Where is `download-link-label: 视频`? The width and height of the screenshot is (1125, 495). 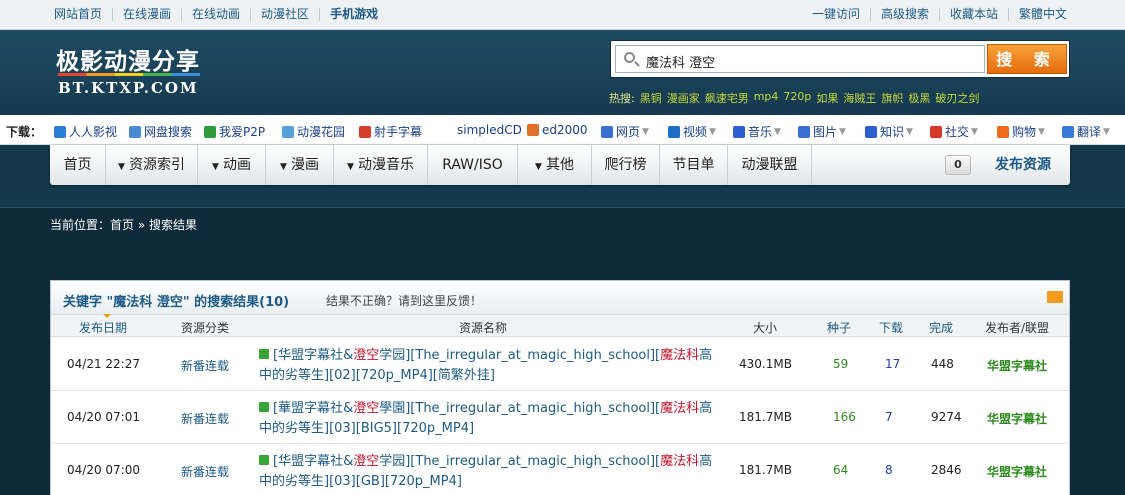
download-link-label: 视频 is located at coordinates (695, 132).